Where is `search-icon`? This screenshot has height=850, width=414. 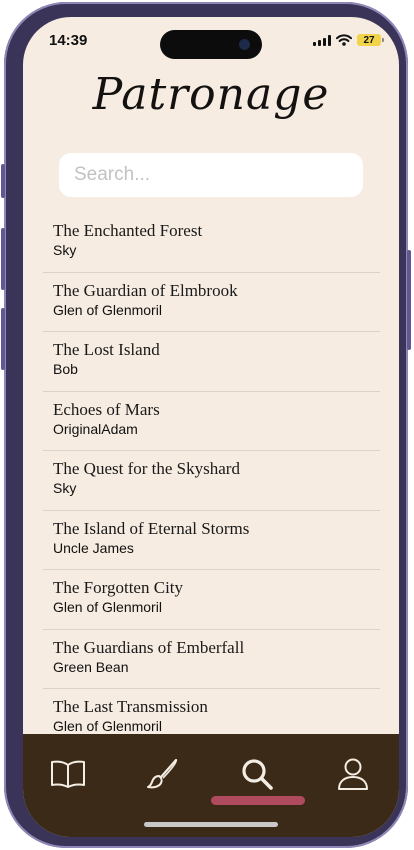
search-icon is located at coordinates (257, 774).